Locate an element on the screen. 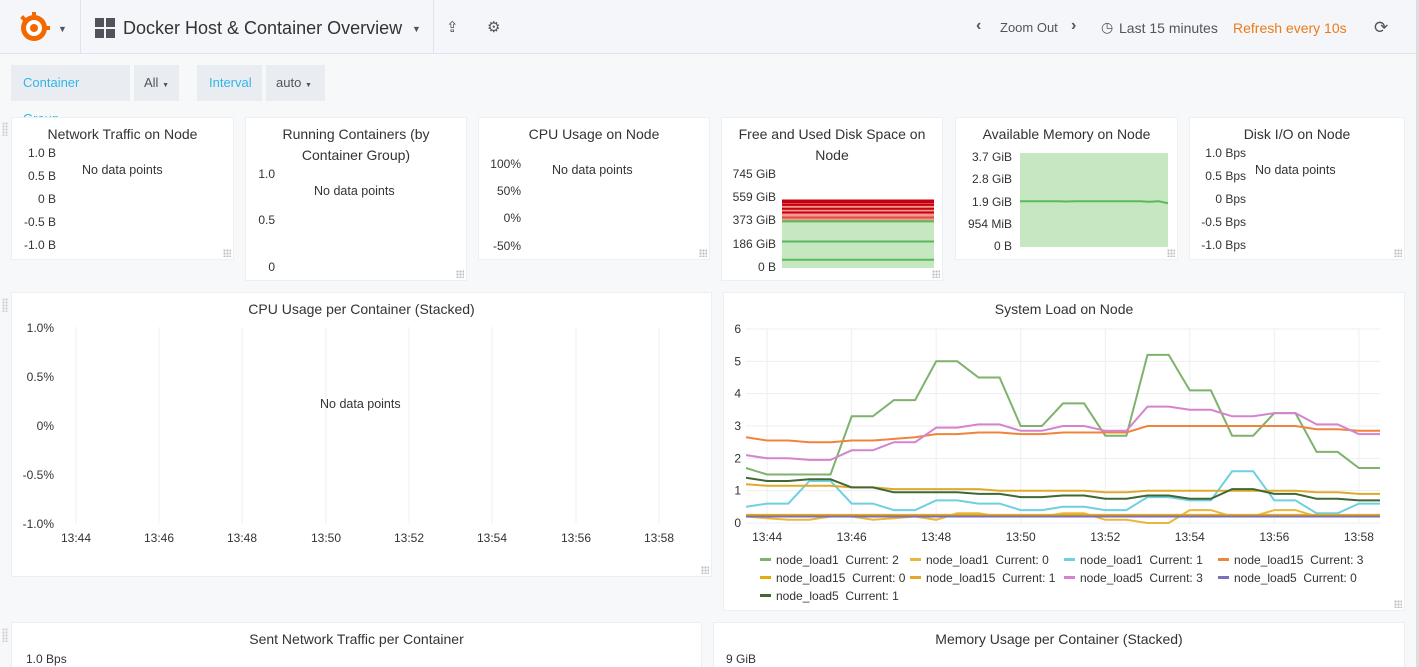  y-tick: 2 is located at coordinates (737, 458).